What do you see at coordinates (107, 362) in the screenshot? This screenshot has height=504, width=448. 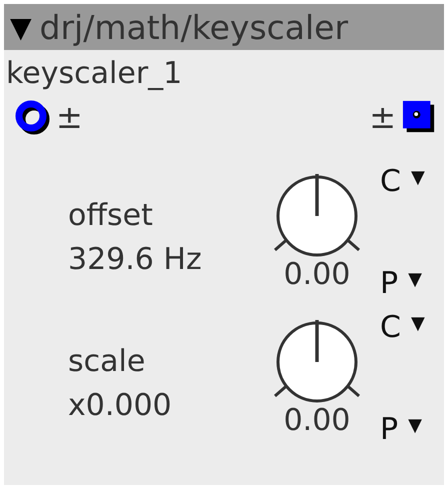 I see `parameter-label: scale` at bounding box center [107, 362].